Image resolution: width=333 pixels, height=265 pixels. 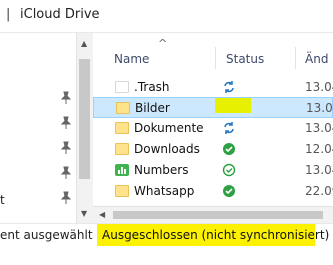 What do you see at coordinates (316, 59) in the screenshot?
I see `column-header-date: Änd` at bounding box center [316, 59].